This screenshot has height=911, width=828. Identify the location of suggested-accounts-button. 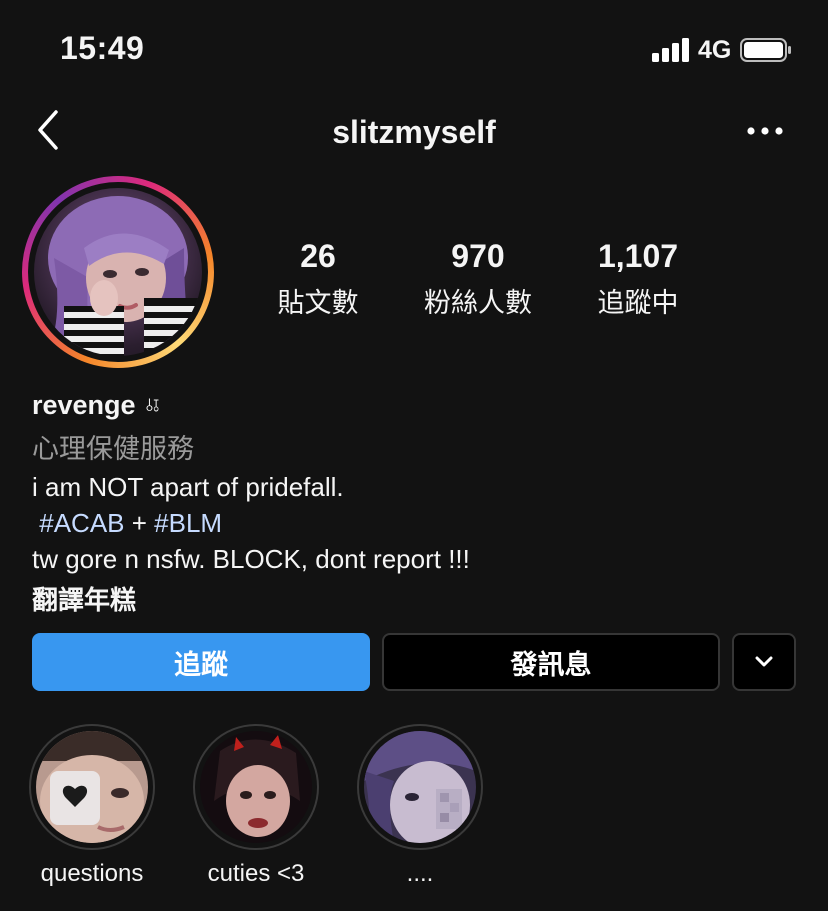
(764, 662).